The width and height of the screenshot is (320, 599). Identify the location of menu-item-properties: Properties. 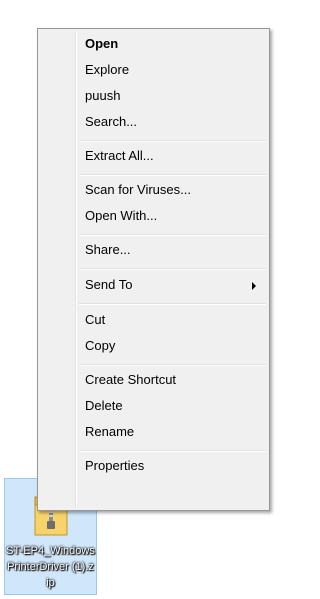
(153, 466).